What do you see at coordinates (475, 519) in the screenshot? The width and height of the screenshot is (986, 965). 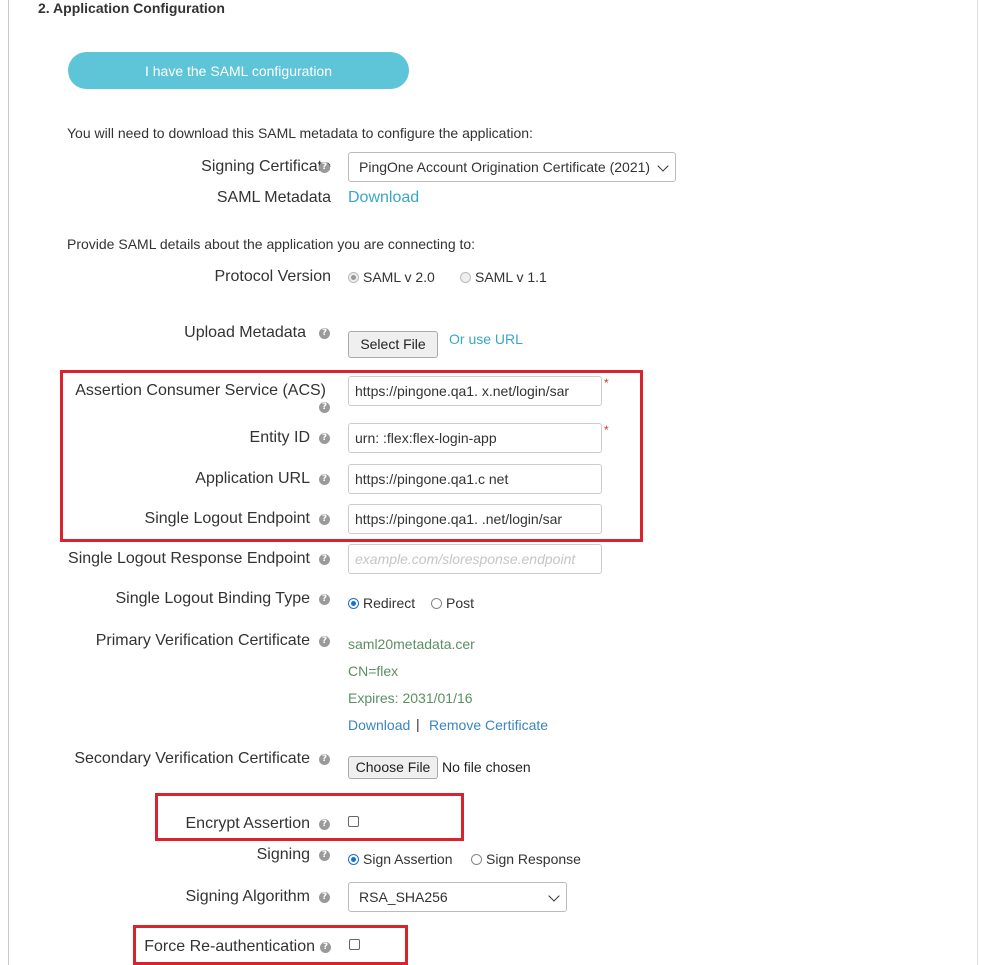 I see `slo-endpoint-input: https://pingone.qa1. .net/login/sar` at bounding box center [475, 519].